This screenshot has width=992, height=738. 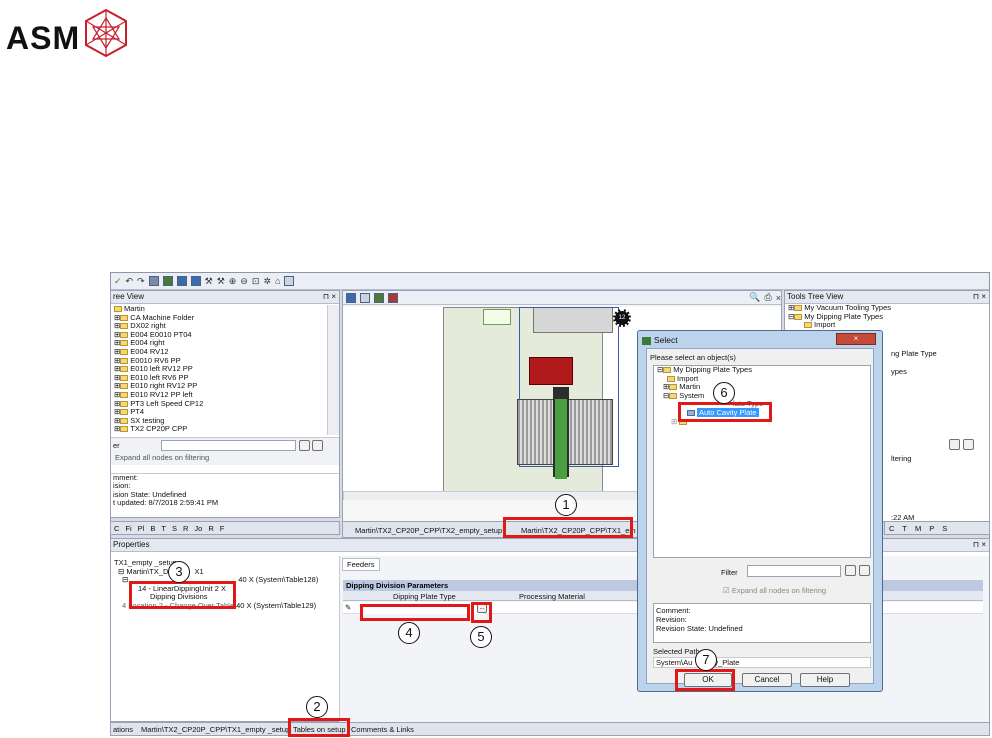 What do you see at coordinates (179, 572) in the screenshot?
I see `callout-3: 3` at bounding box center [179, 572].